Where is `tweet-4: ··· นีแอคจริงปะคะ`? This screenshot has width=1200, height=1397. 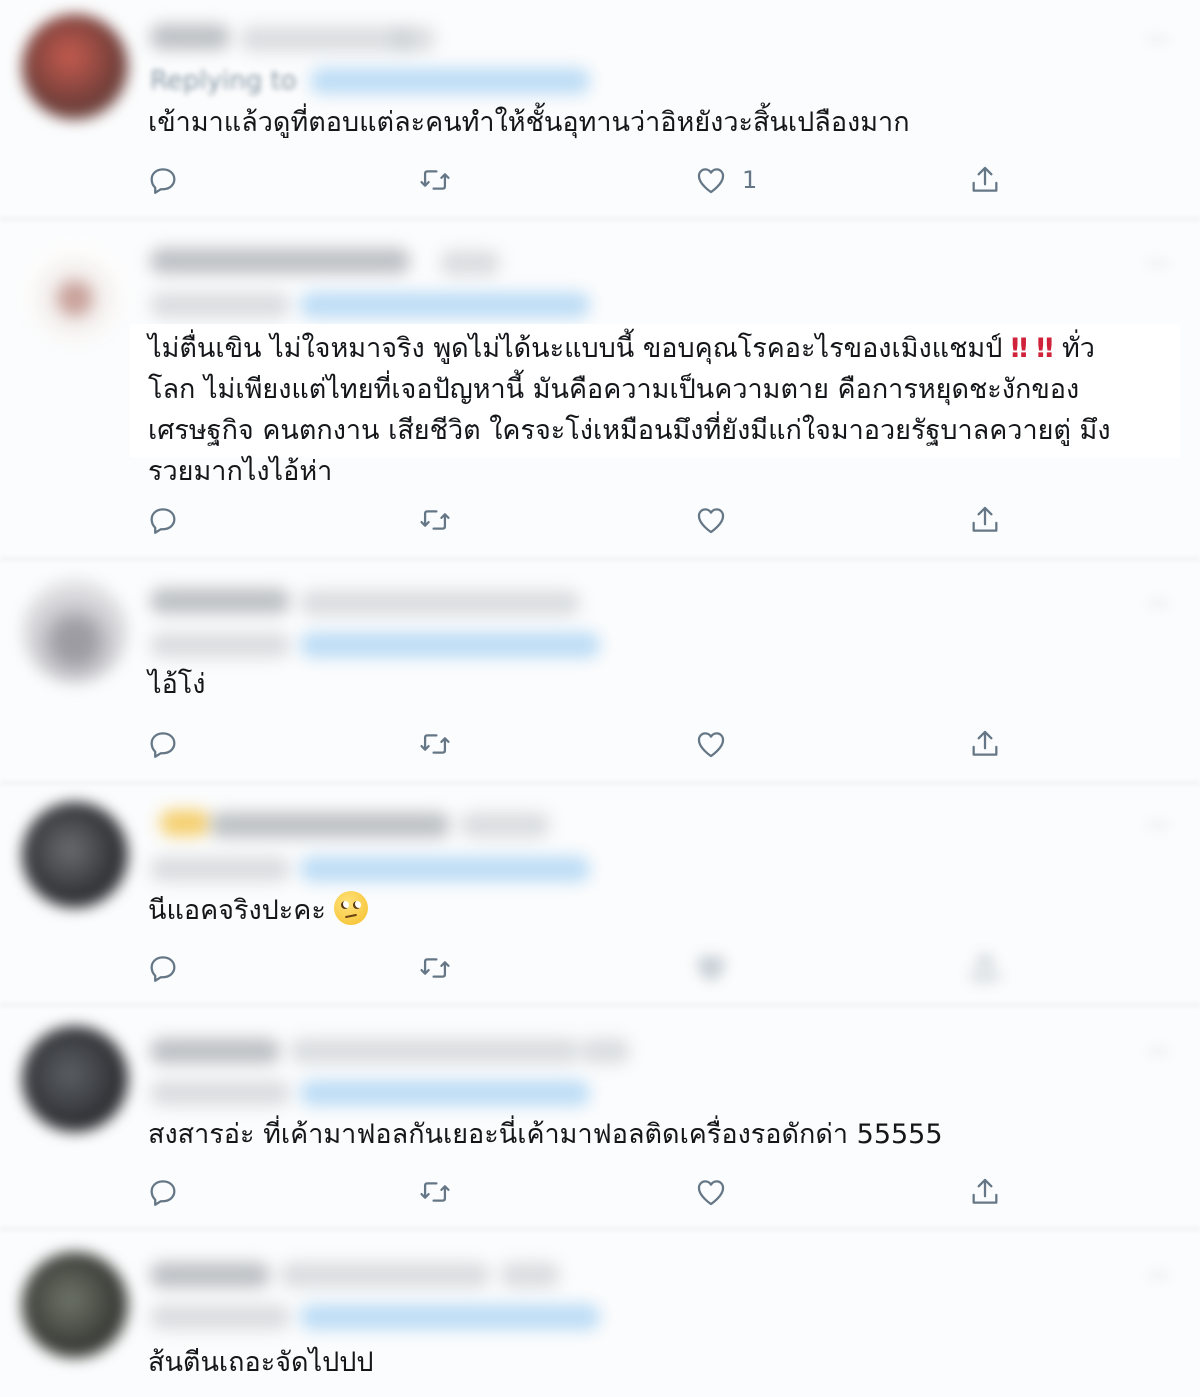 tweet-4: ··· นีแอคจริงปะคะ is located at coordinates (600, 898).